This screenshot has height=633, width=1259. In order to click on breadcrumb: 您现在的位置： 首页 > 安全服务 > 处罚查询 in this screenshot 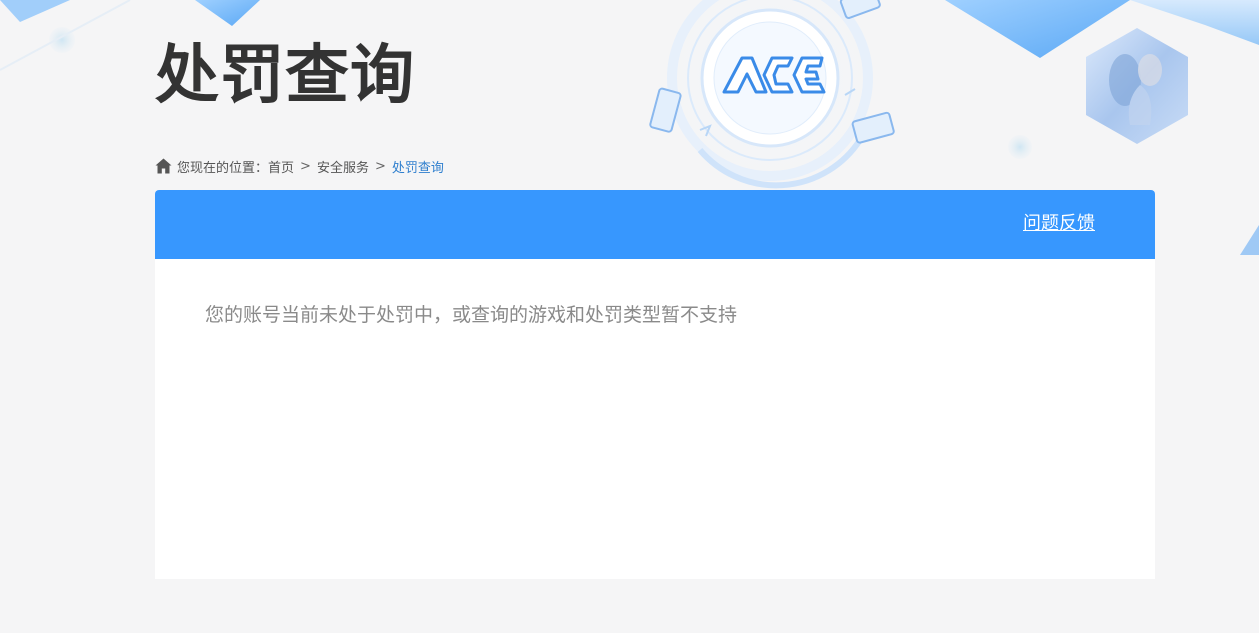, I will do `click(299, 166)`.